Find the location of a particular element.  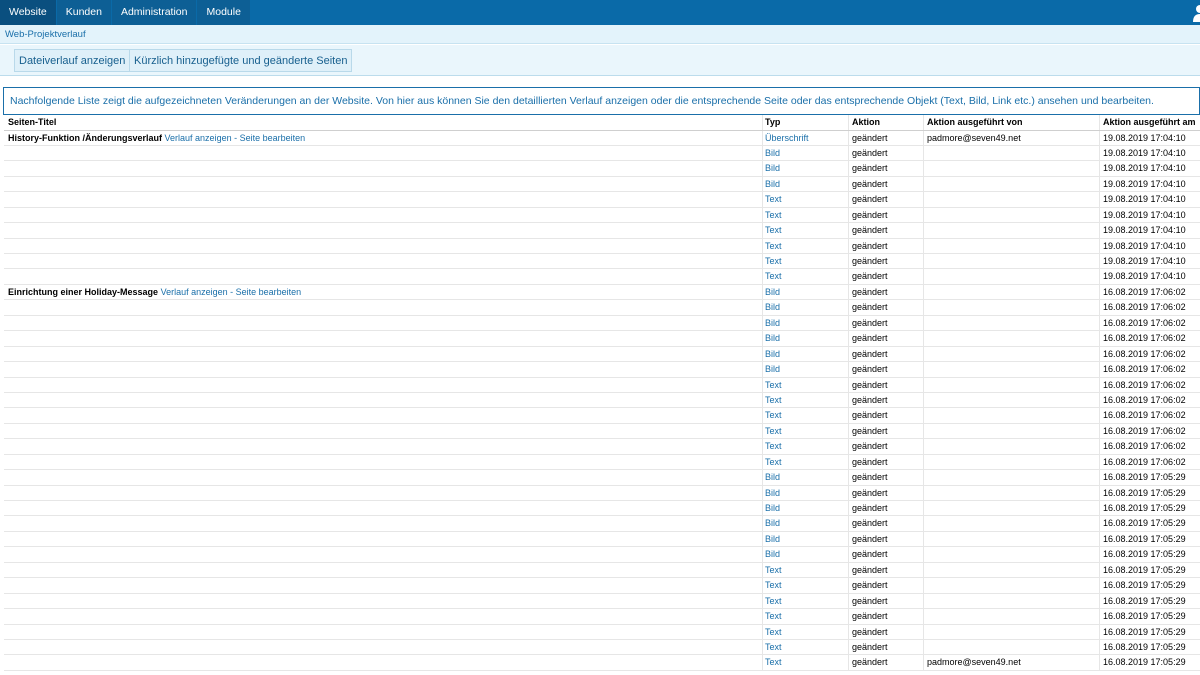

page-title: Einrichtung einer Holiday-Message is located at coordinates (83, 291).